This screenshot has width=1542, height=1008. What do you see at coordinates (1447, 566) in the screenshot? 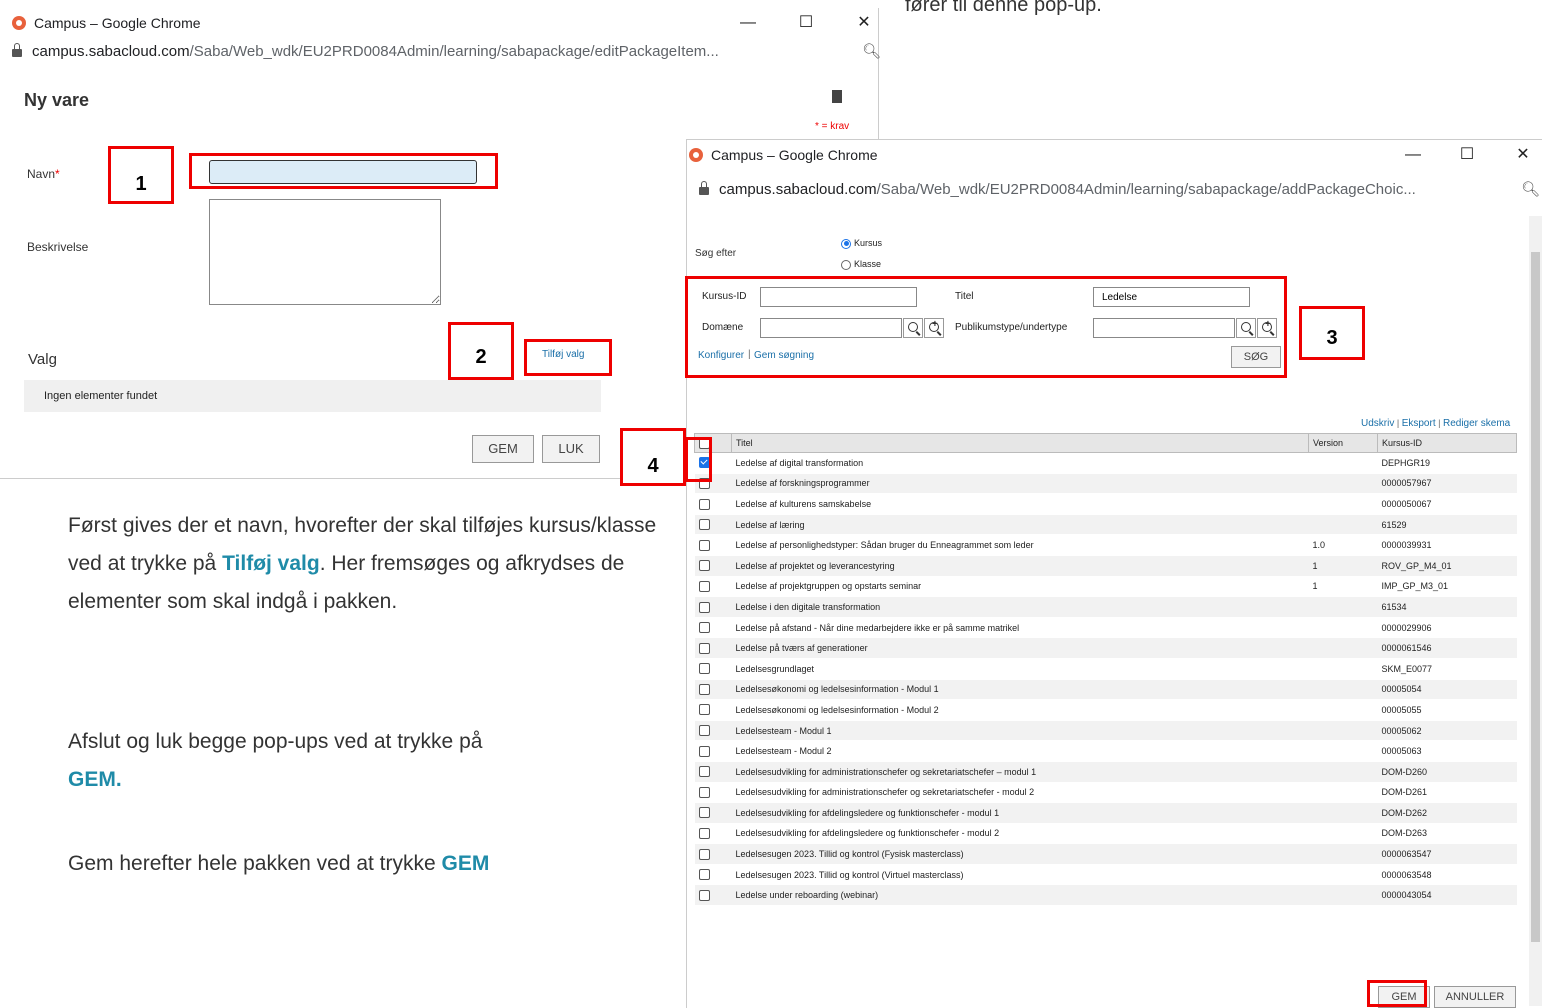
I see `row-course-id: ROV_GP_M4_01` at bounding box center [1447, 566].